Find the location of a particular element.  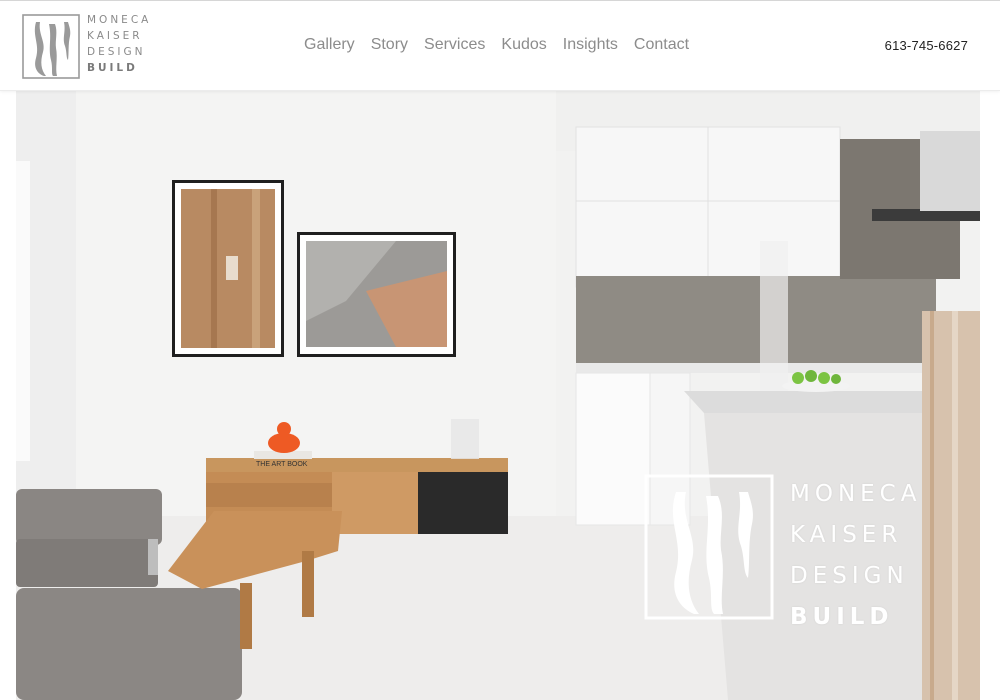

brand-logo: MONECA KAISER DESIGN BUILD is located at coordinates (87, 48).